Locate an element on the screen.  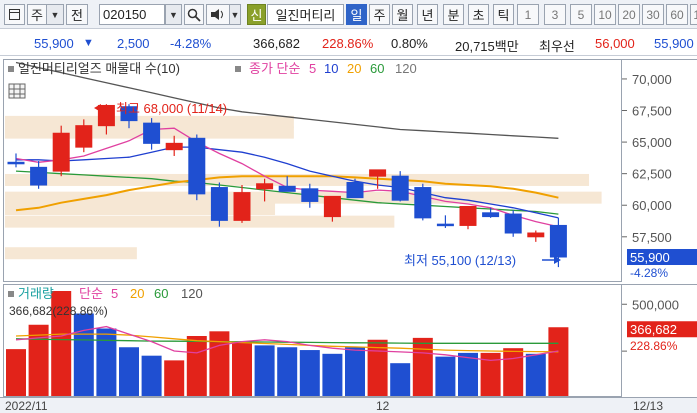
market-select: 주 is located at coordinates (37, 14).